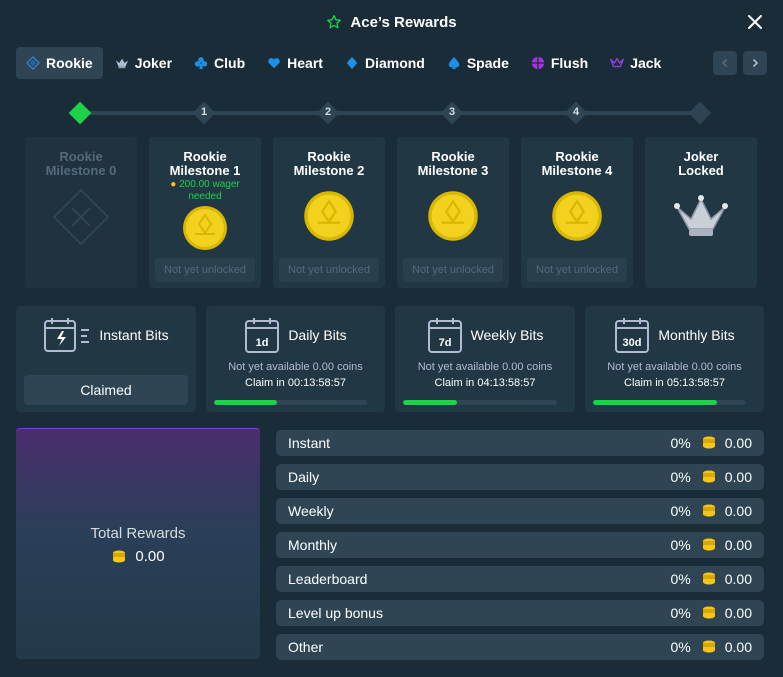  What do you see at coordinates (290, 402) in the screenshot?
I see `daily-progress-bar` at bounding box center [290, 402].